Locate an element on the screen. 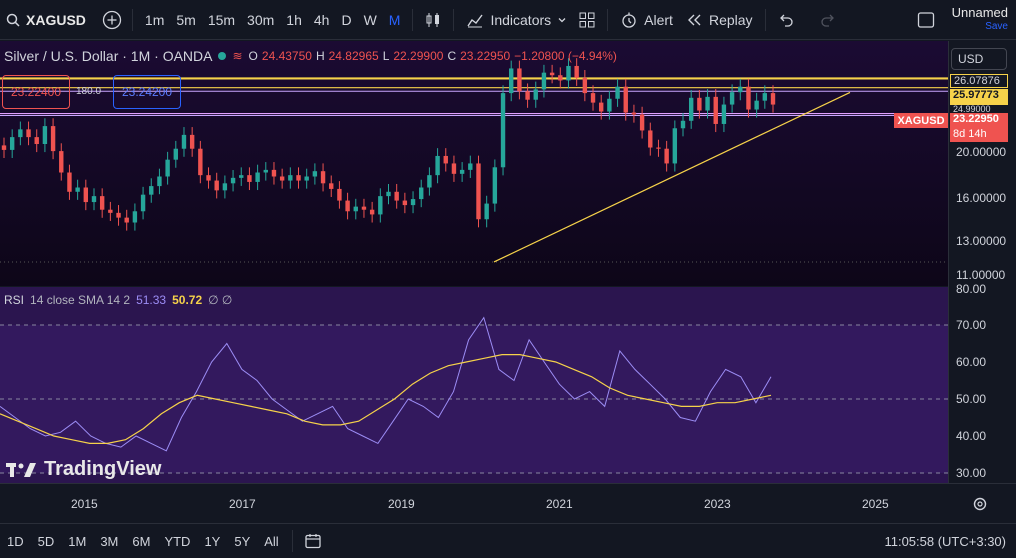  replay-label: Replay is located at coordinates (730, 19).